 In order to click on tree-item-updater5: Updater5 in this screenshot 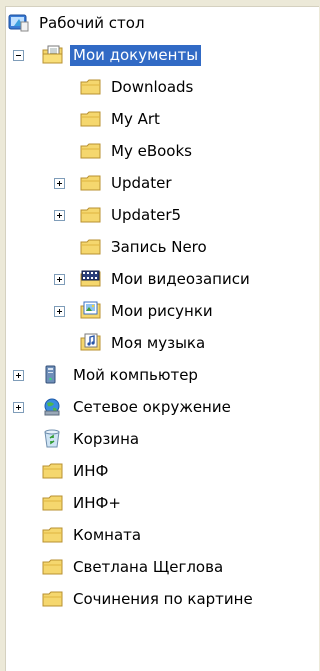, I will do `click(132, 215)`.